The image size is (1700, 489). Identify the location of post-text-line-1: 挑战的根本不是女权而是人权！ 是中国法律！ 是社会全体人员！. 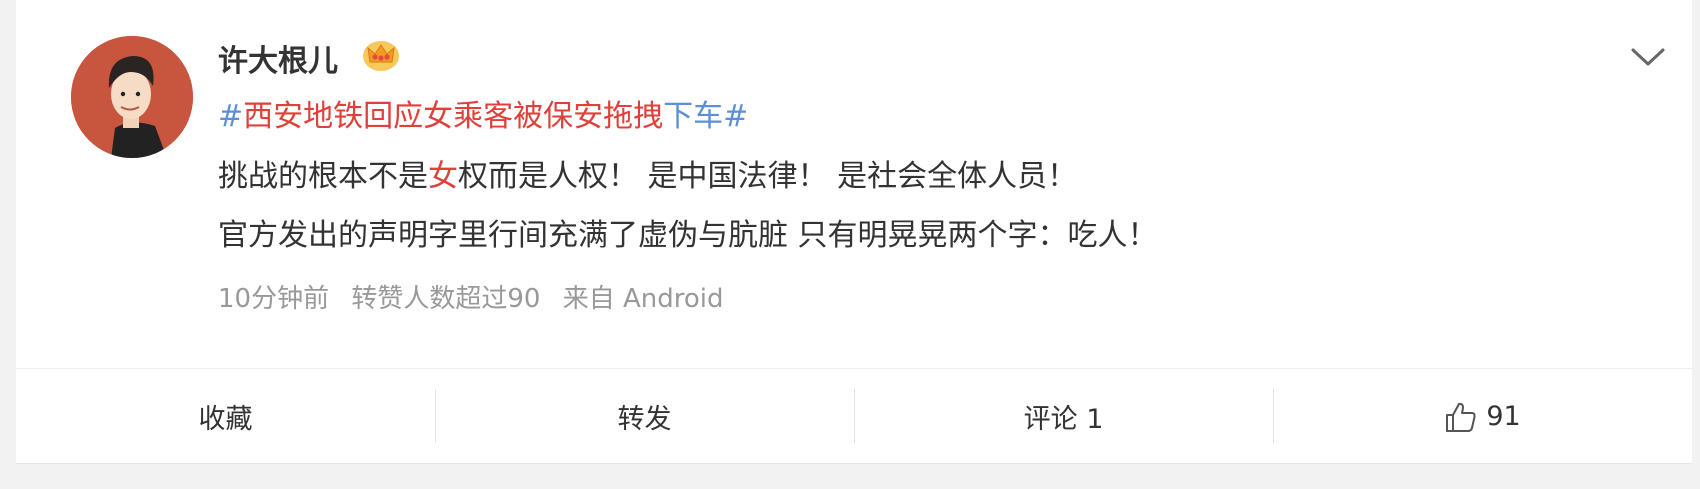
(647, 177).